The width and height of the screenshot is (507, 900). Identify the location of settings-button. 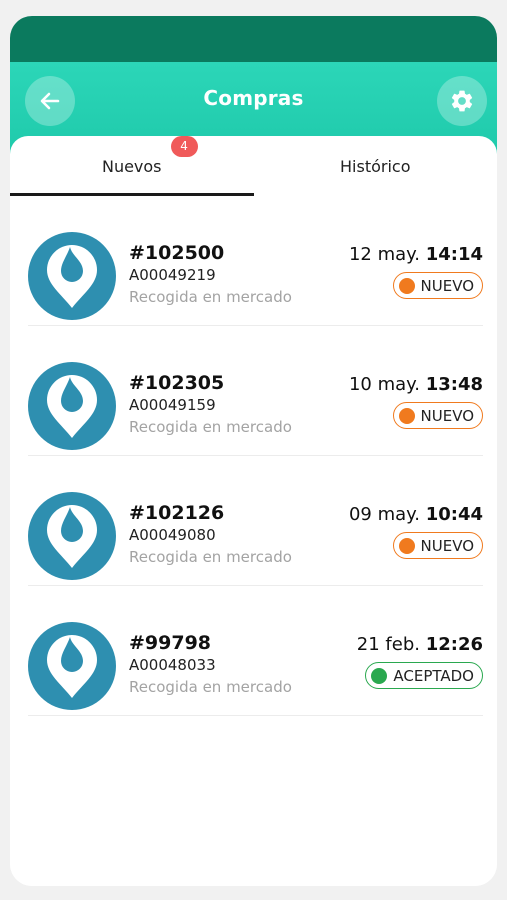
(462, 101).